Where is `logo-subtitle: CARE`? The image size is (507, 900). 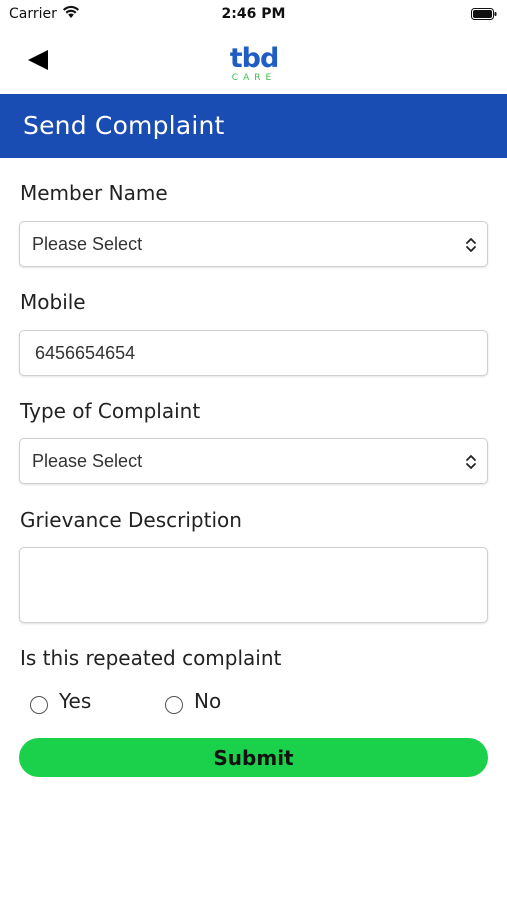 logo-subtitle: CARE is located at coordinates (254, 78).